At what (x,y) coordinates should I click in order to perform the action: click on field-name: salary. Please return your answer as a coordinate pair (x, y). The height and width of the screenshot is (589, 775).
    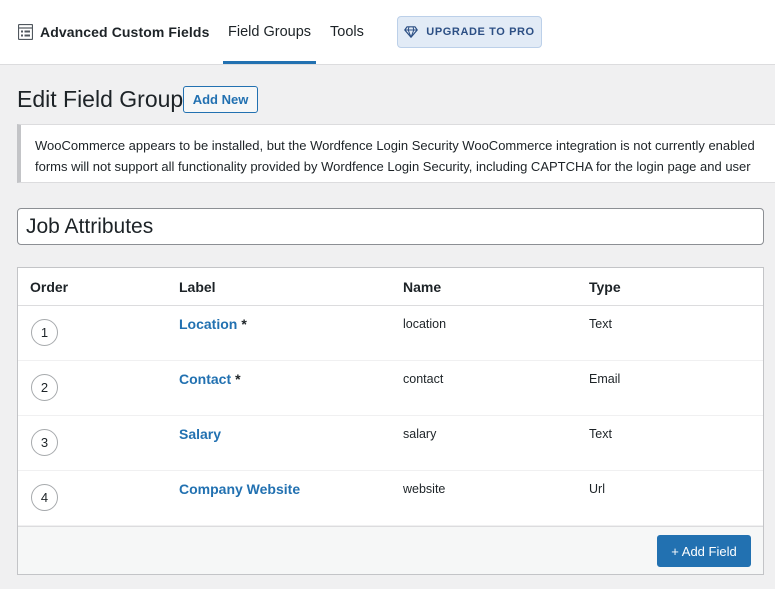
    Looking at the image, I should click on (420, 434).